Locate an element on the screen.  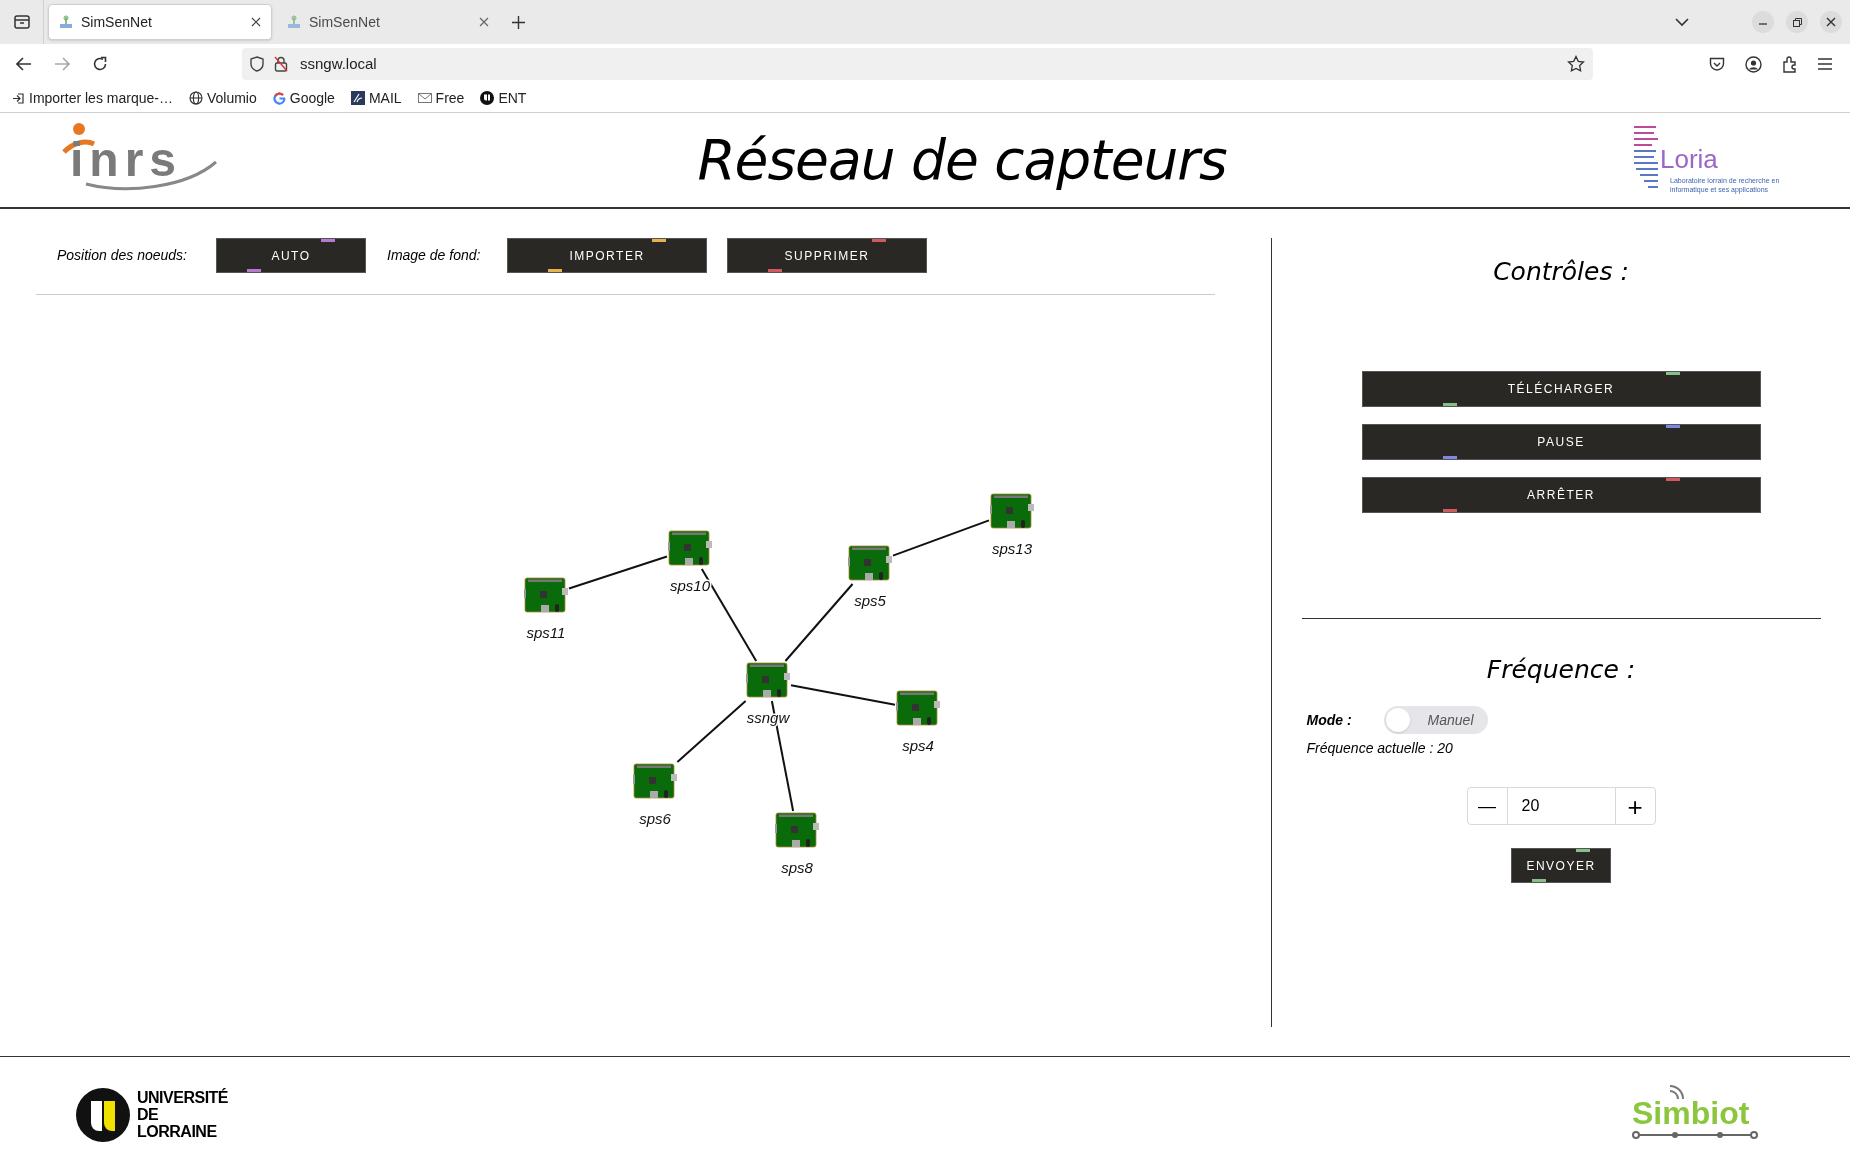
current-frequency-text: Fréquence actuelle : 20 is located at coordinates (1380, 748).